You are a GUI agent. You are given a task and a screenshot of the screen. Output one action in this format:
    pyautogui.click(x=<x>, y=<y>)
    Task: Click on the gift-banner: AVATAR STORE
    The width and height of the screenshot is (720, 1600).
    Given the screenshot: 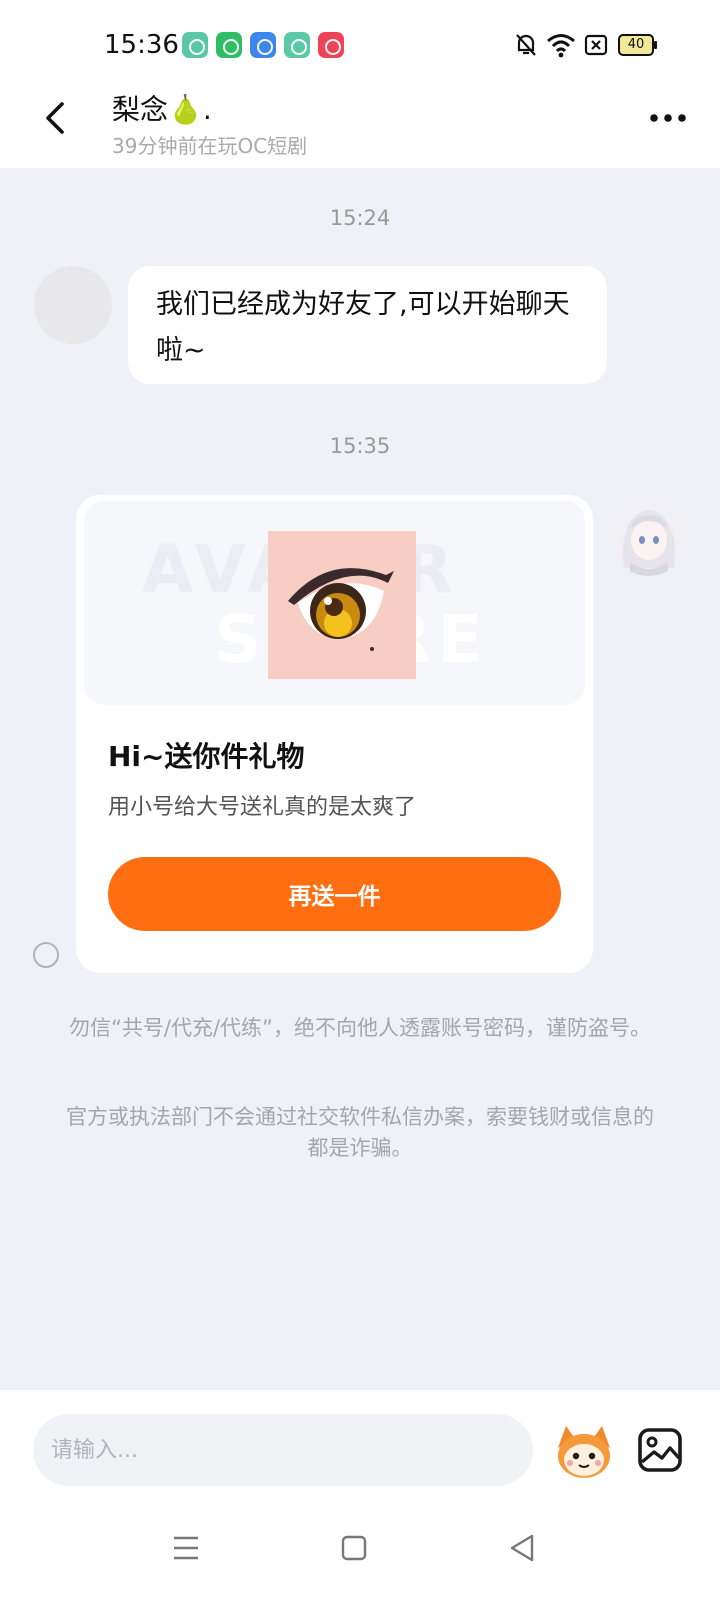 What is the action you would take?
    pyautogui.click(x=334, y=603)
    